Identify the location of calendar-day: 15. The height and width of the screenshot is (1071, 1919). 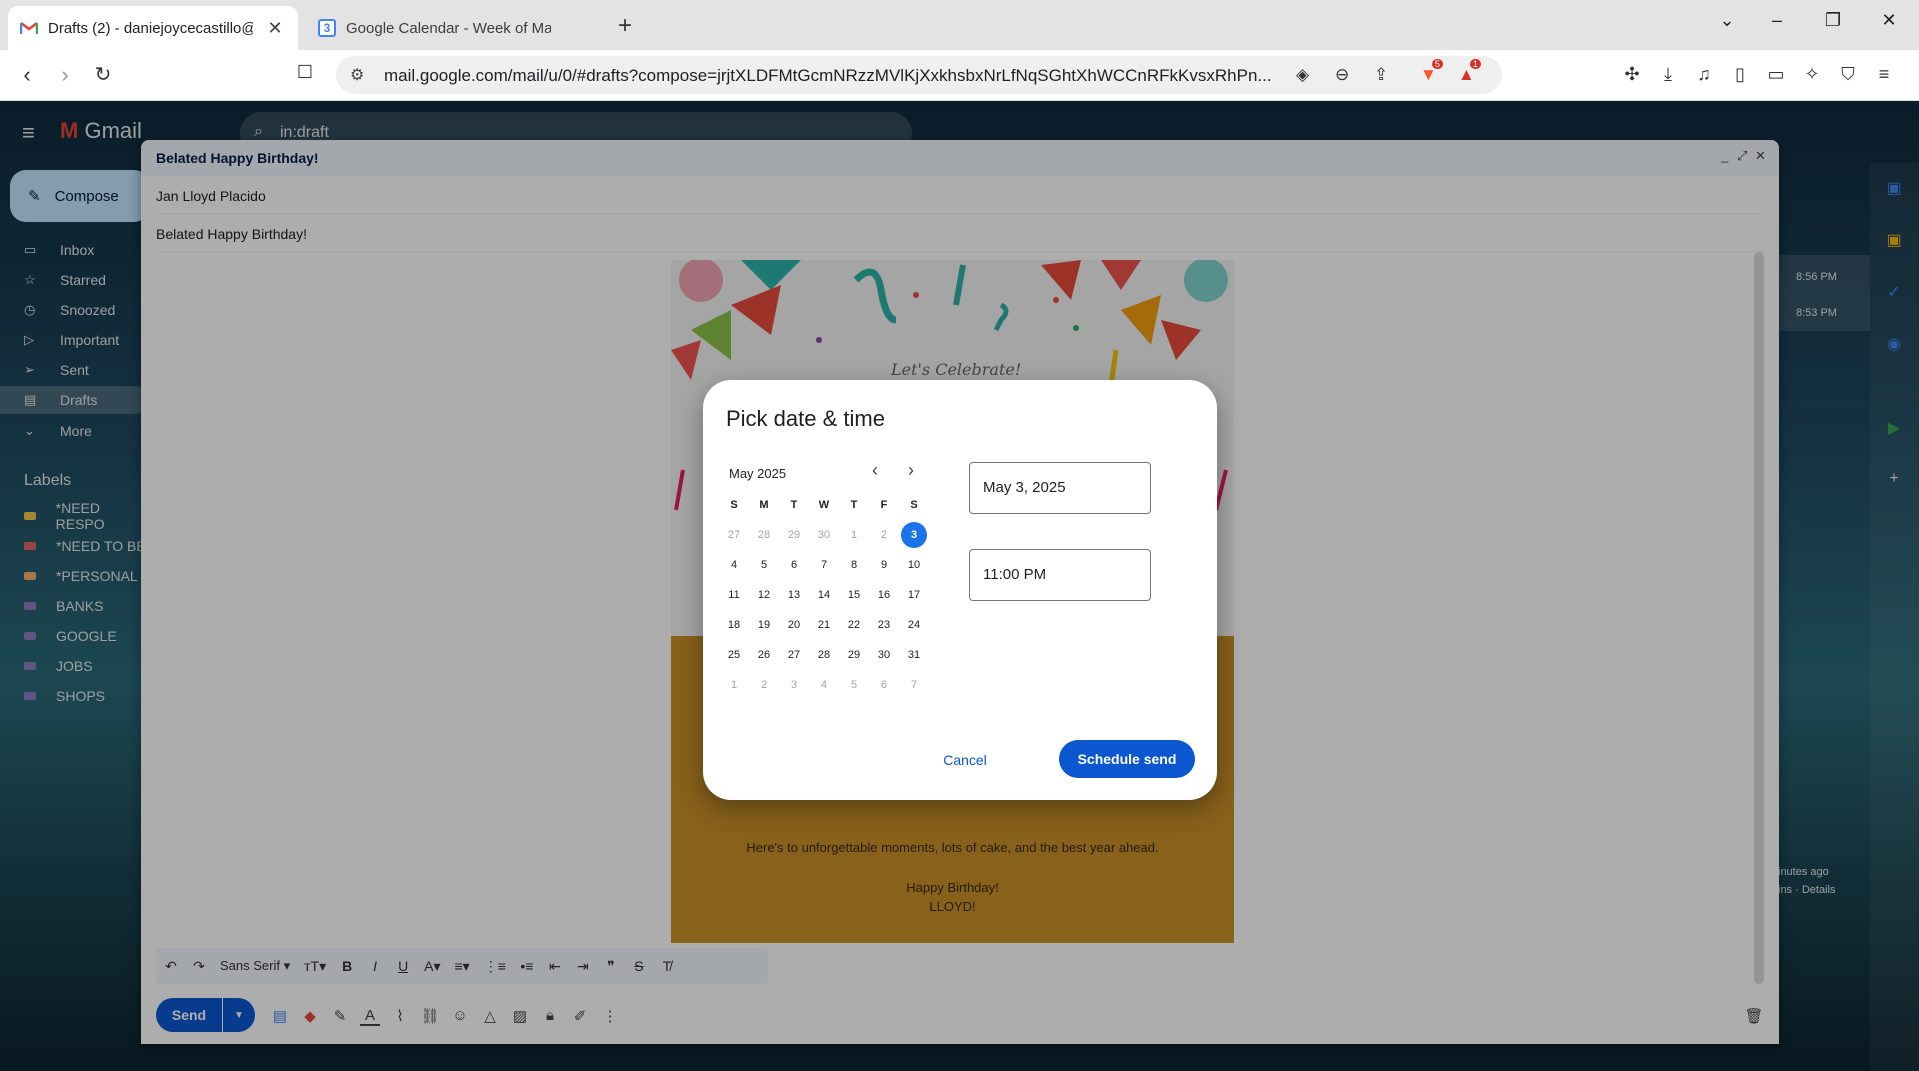
(854, 595).